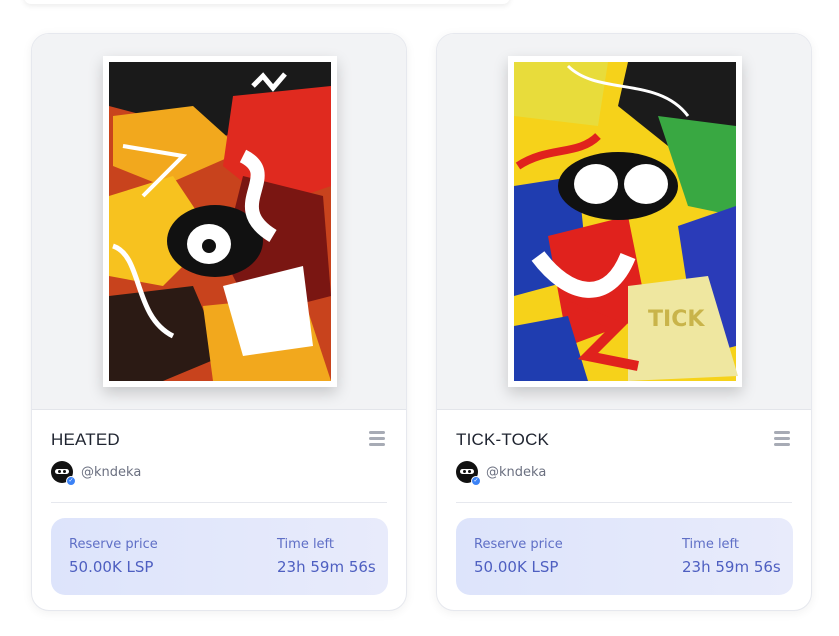 The height and width of the screenshot is (636, 839). Describe the element at coordinates (676, 319) in the screenshot. I see `svg-text: TICK` at that location.